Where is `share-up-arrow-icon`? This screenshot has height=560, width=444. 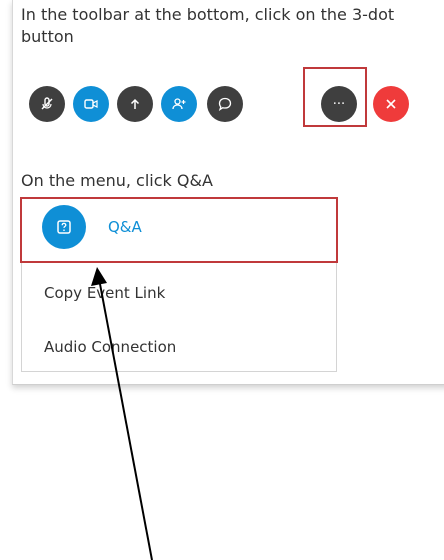 share-up-arrow-icon is located at coordinates (135, 104).